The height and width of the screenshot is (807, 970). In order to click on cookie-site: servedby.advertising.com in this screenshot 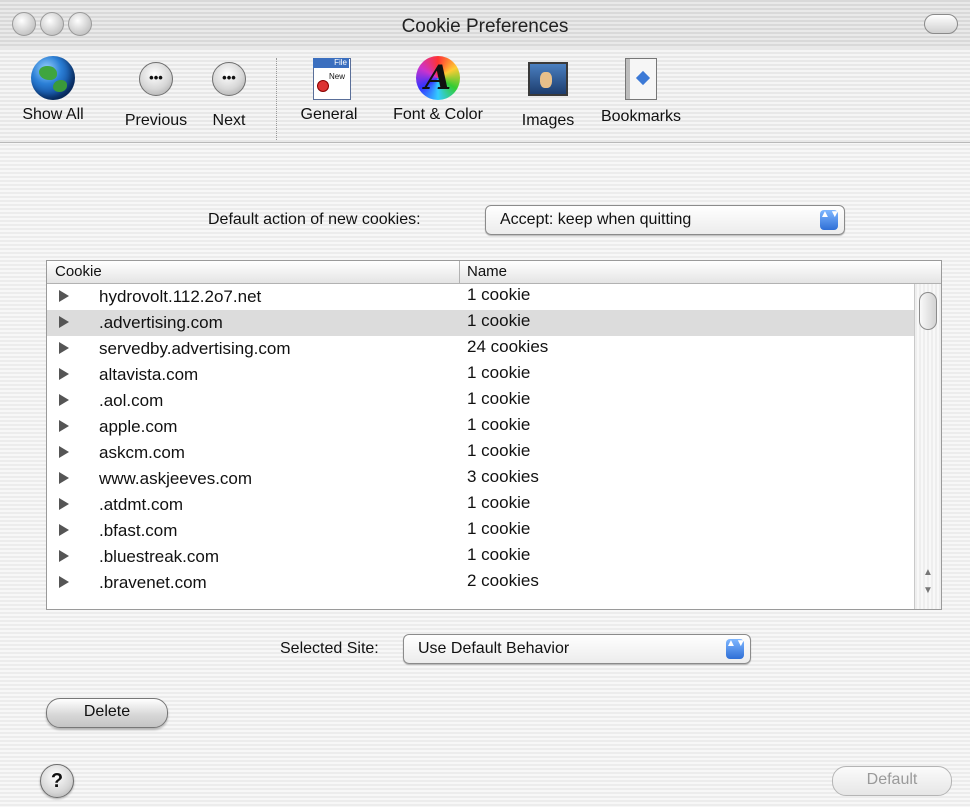, I will do `click(195, 348)`.